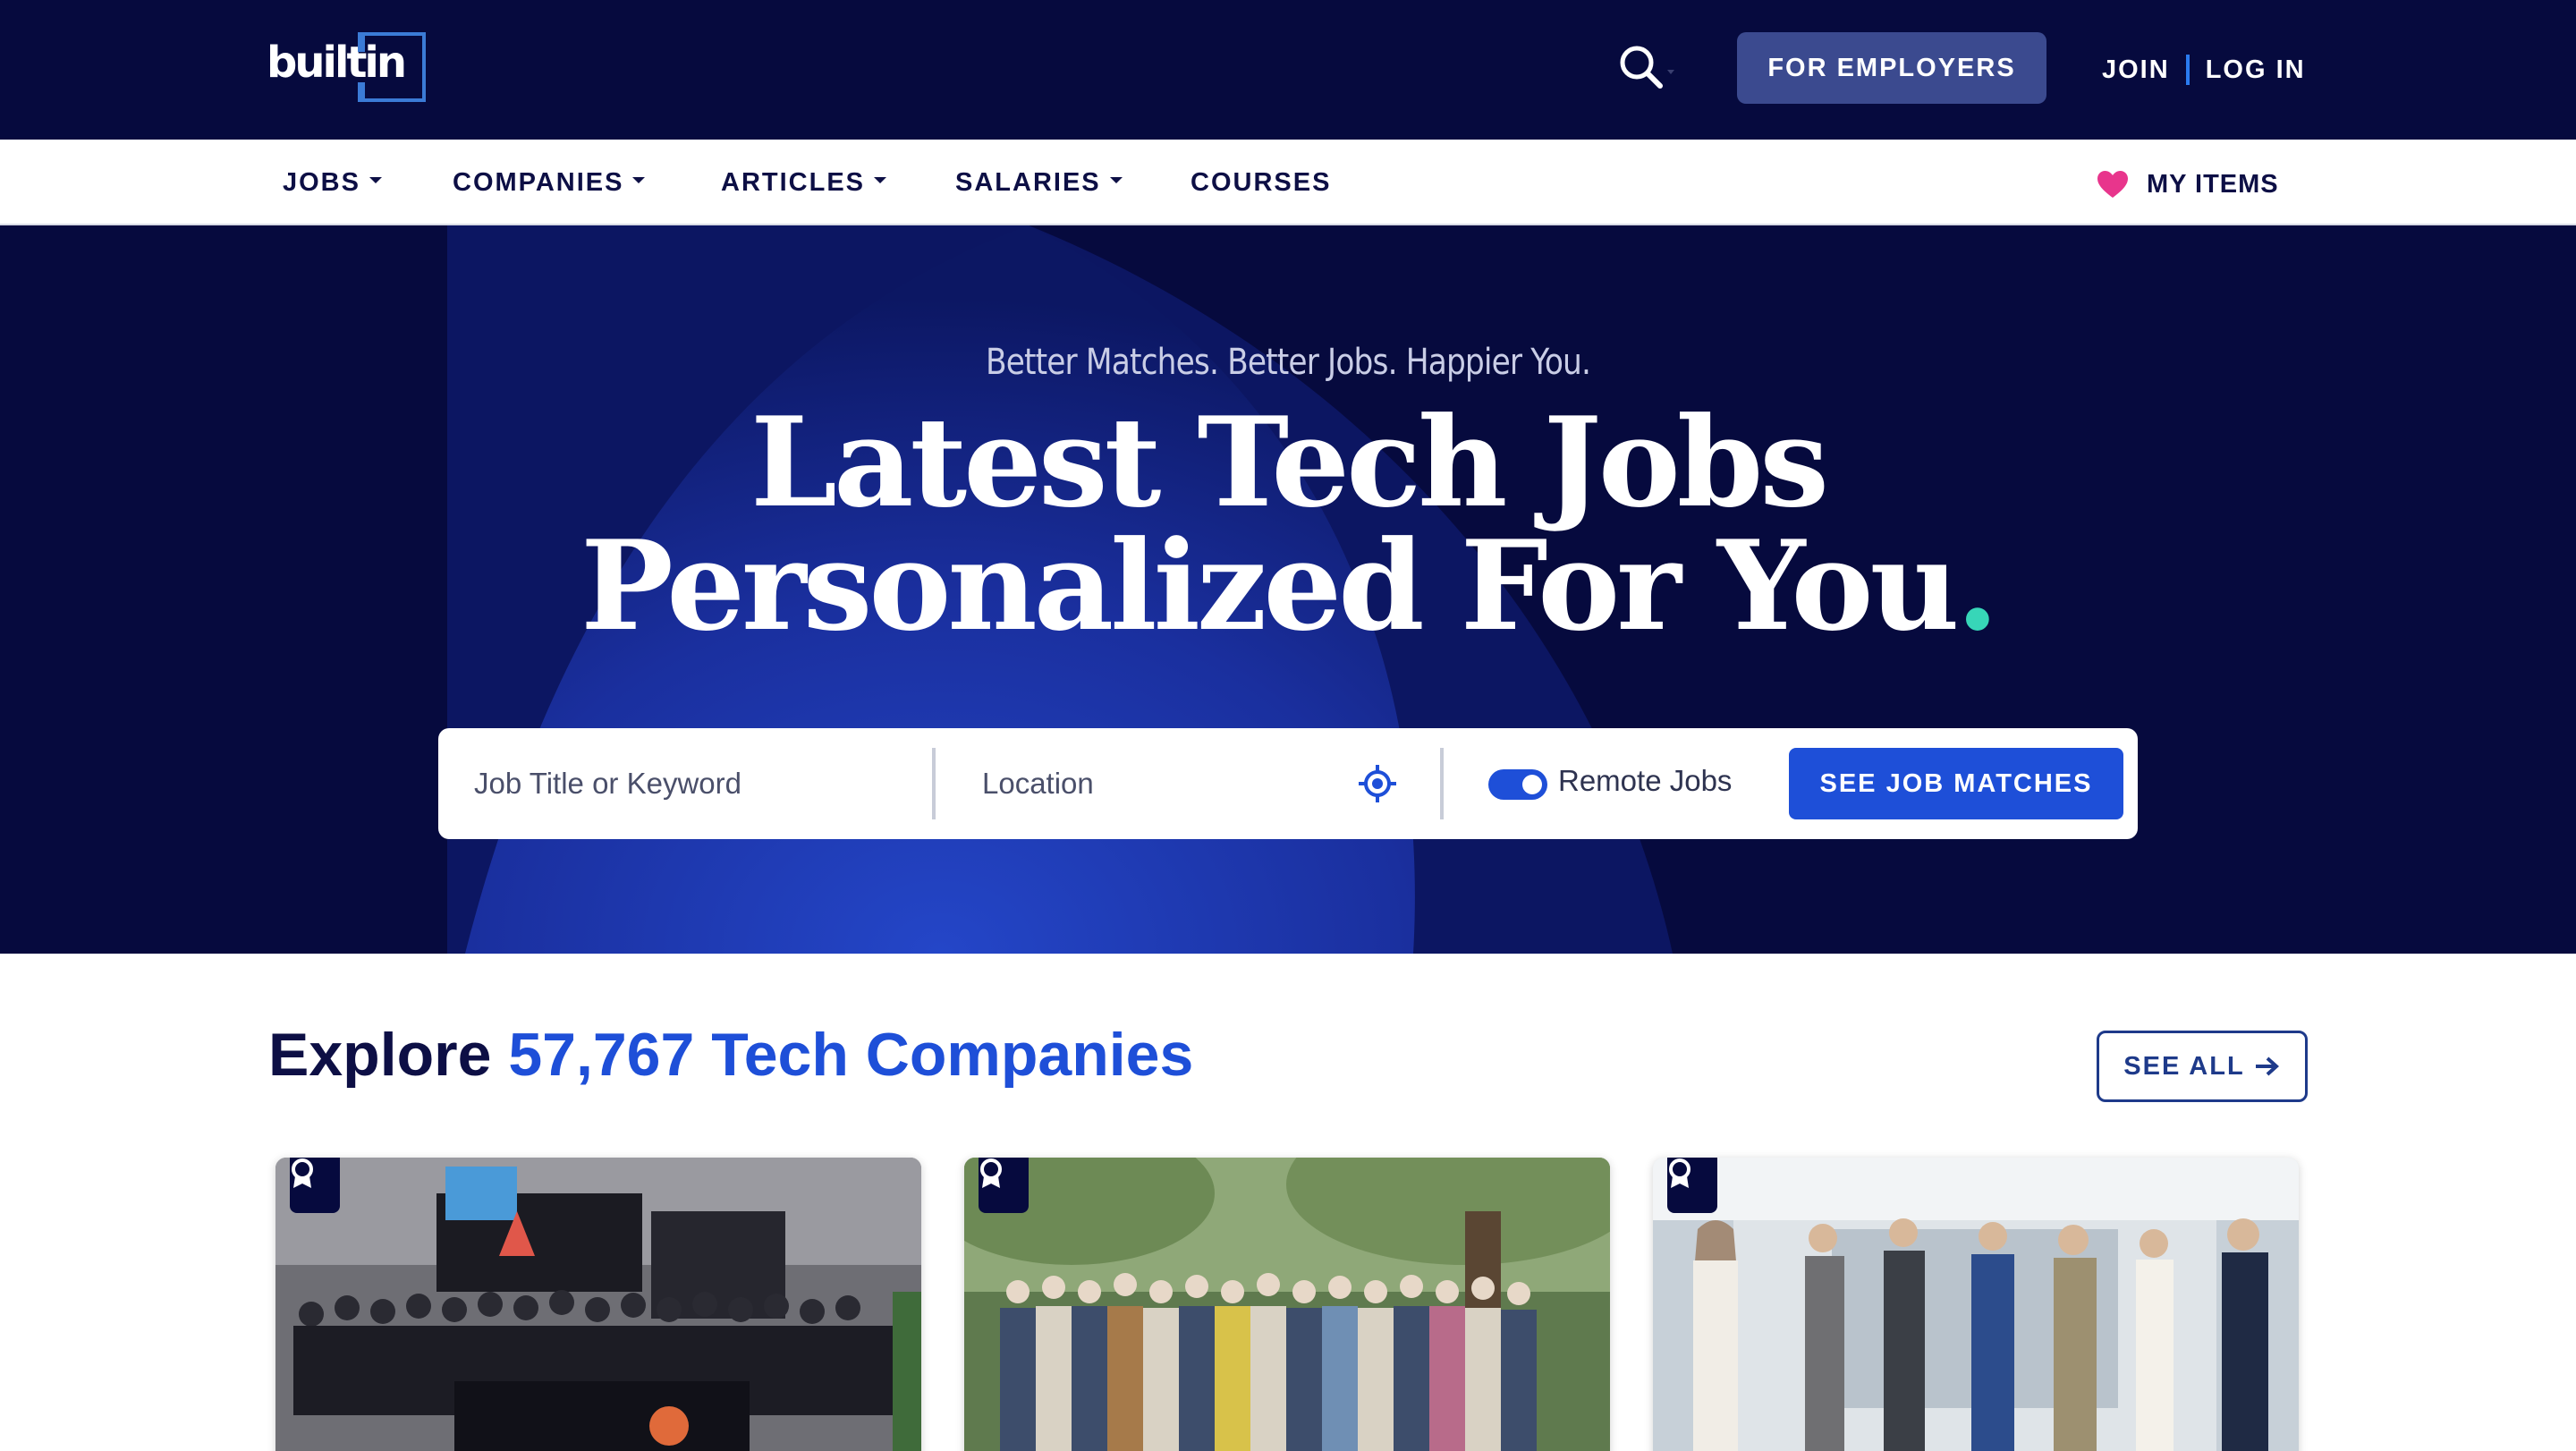 This screenshot has height=1451, width=2576. What do you see at coordinates (2136, 70) in the screenshot?
I see `join-link: JOIN` at bounding box center [2136, 70].